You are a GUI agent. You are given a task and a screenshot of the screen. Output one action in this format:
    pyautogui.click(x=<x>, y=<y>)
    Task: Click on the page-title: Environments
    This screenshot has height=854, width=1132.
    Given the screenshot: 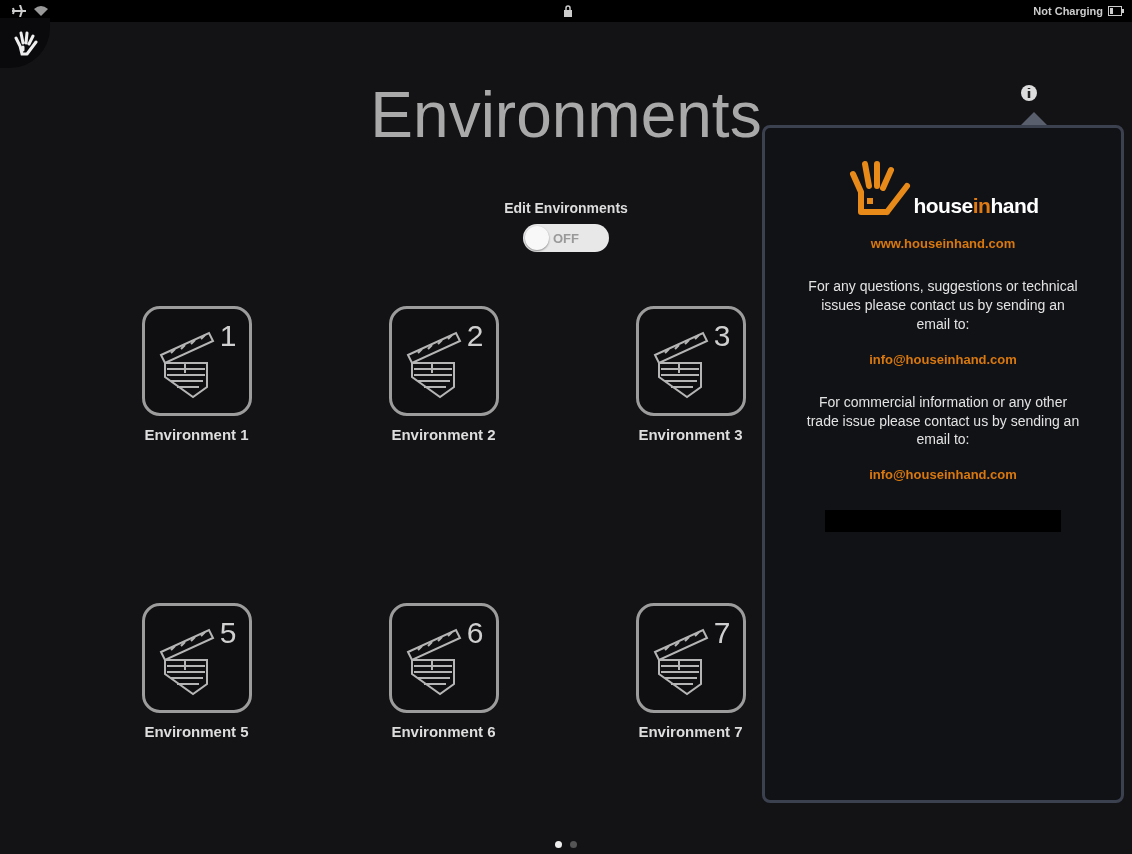 What is the action you would take?
    pyautogui.click(x=566, y=115)
    